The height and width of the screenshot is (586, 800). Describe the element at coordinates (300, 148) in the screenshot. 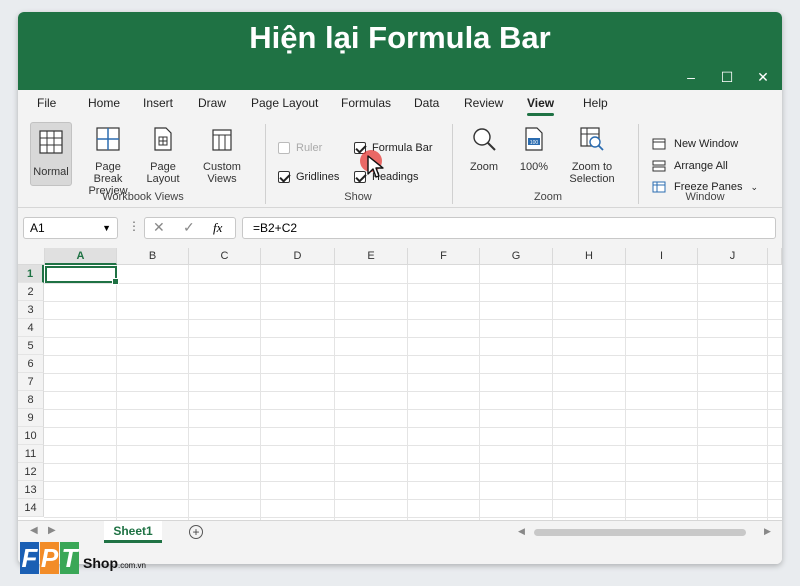

I see `ruler-checkbox: Ruler` at that location.